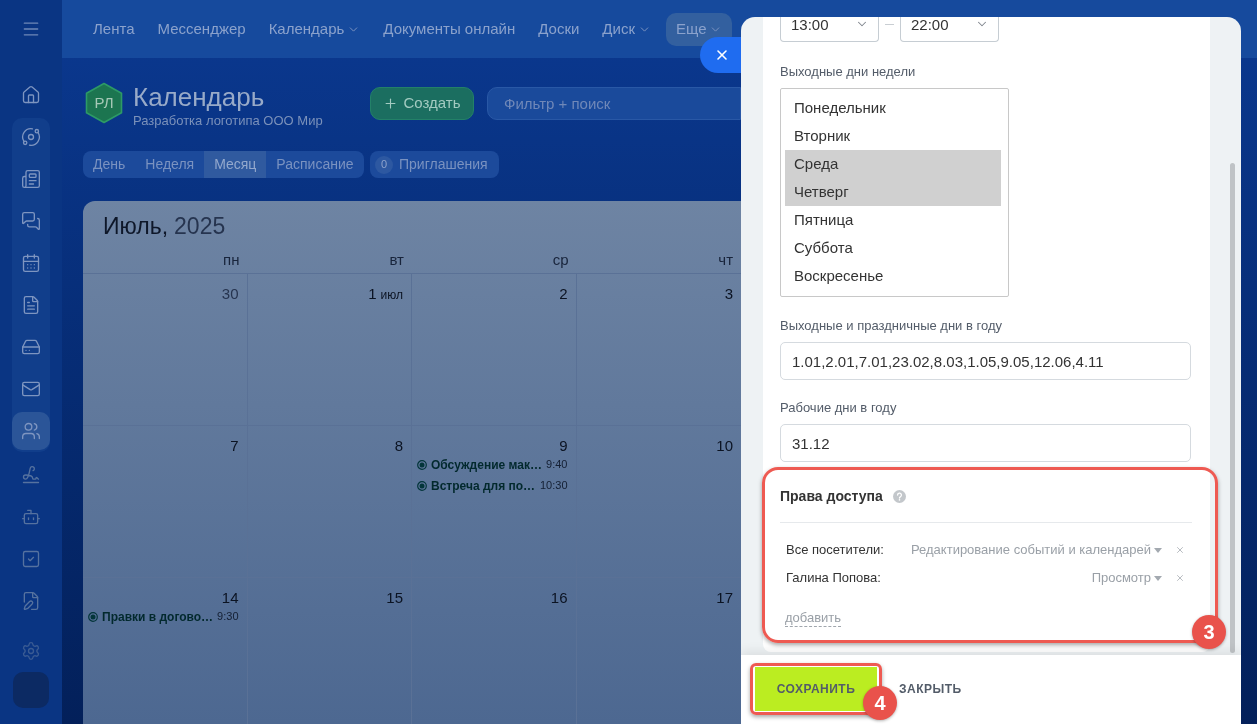 Image resolution: width=1257 pixels, height=724 pixels. Describe the element at coordinates (136, 226) in the screenshot. I see `month-title: Июль,` at that location.